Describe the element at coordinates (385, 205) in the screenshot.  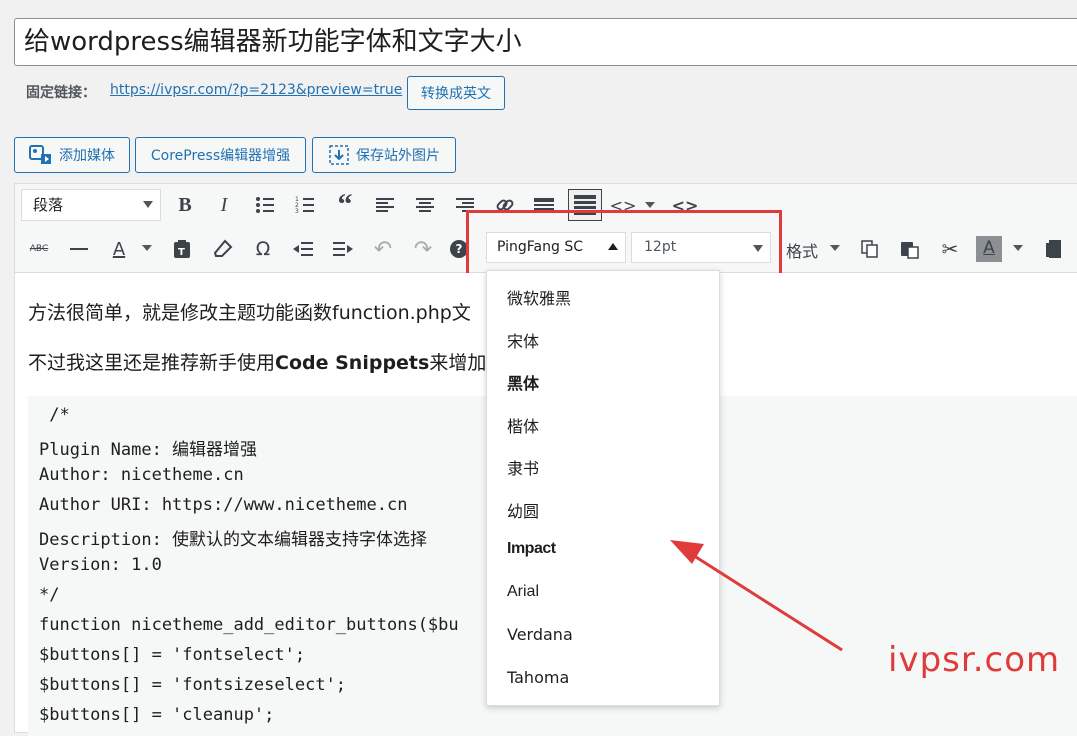
I see `align-left-icon` at that location.